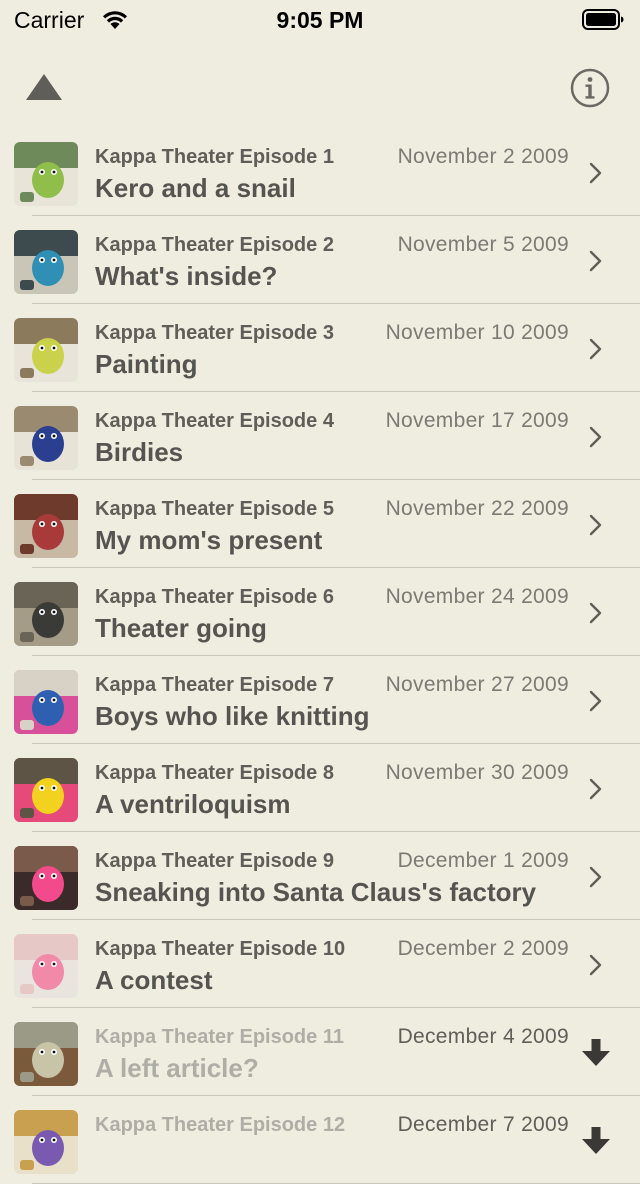  What do you see at coordinates (177, 1068) in the screenshot?
I see `episode-subtitle: A left article?` at bounding box center [177, 1068].